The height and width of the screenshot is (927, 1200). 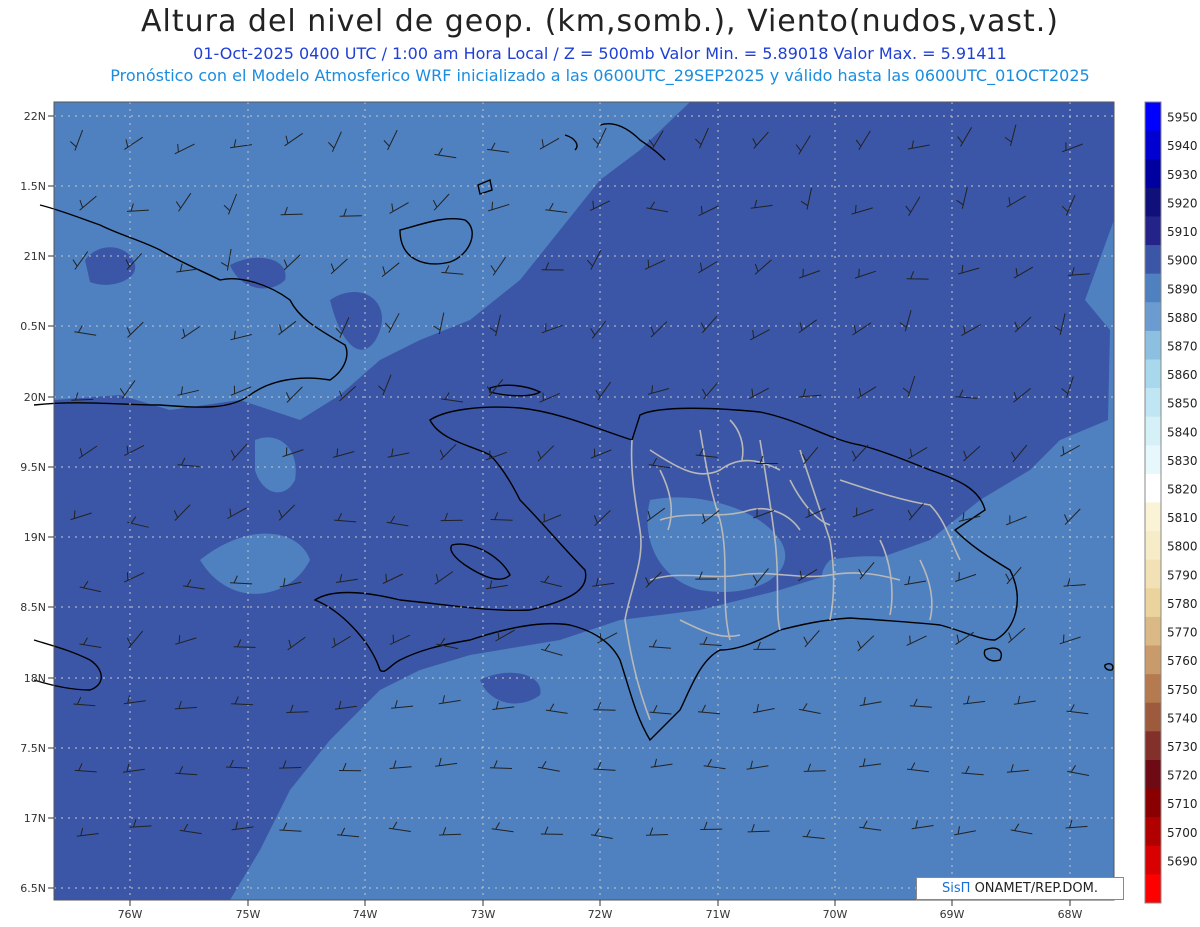 What do you see at coordinates (33, 186) in the screenshot?
I see `lat-label: 1.5N` at bounding box center [33, 186].